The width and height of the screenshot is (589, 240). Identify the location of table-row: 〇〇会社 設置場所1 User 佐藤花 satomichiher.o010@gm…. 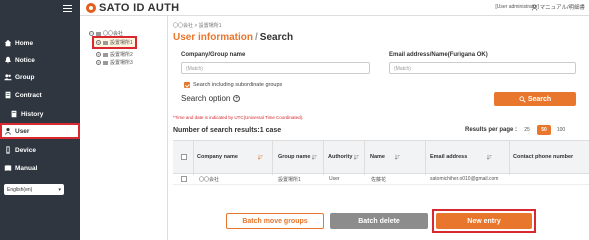
(381, 179).